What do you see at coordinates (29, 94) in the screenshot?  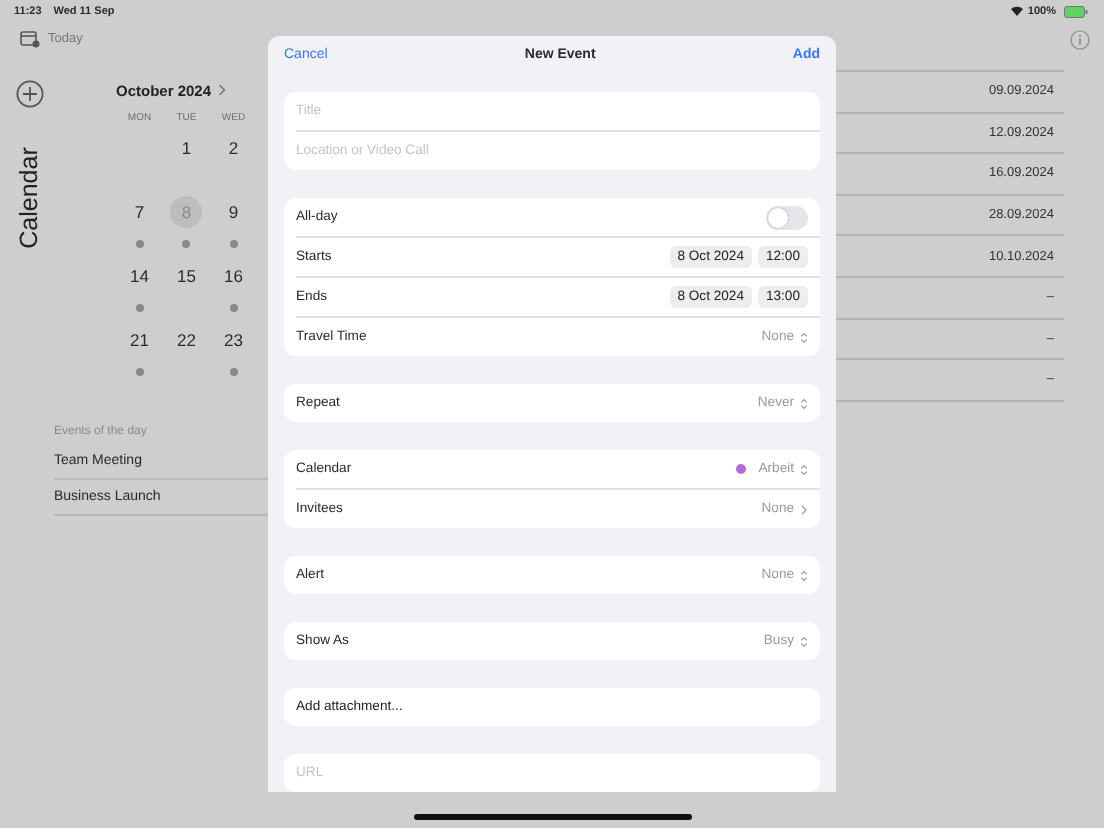 I see `add-icon` at bounding box center [29, 94].